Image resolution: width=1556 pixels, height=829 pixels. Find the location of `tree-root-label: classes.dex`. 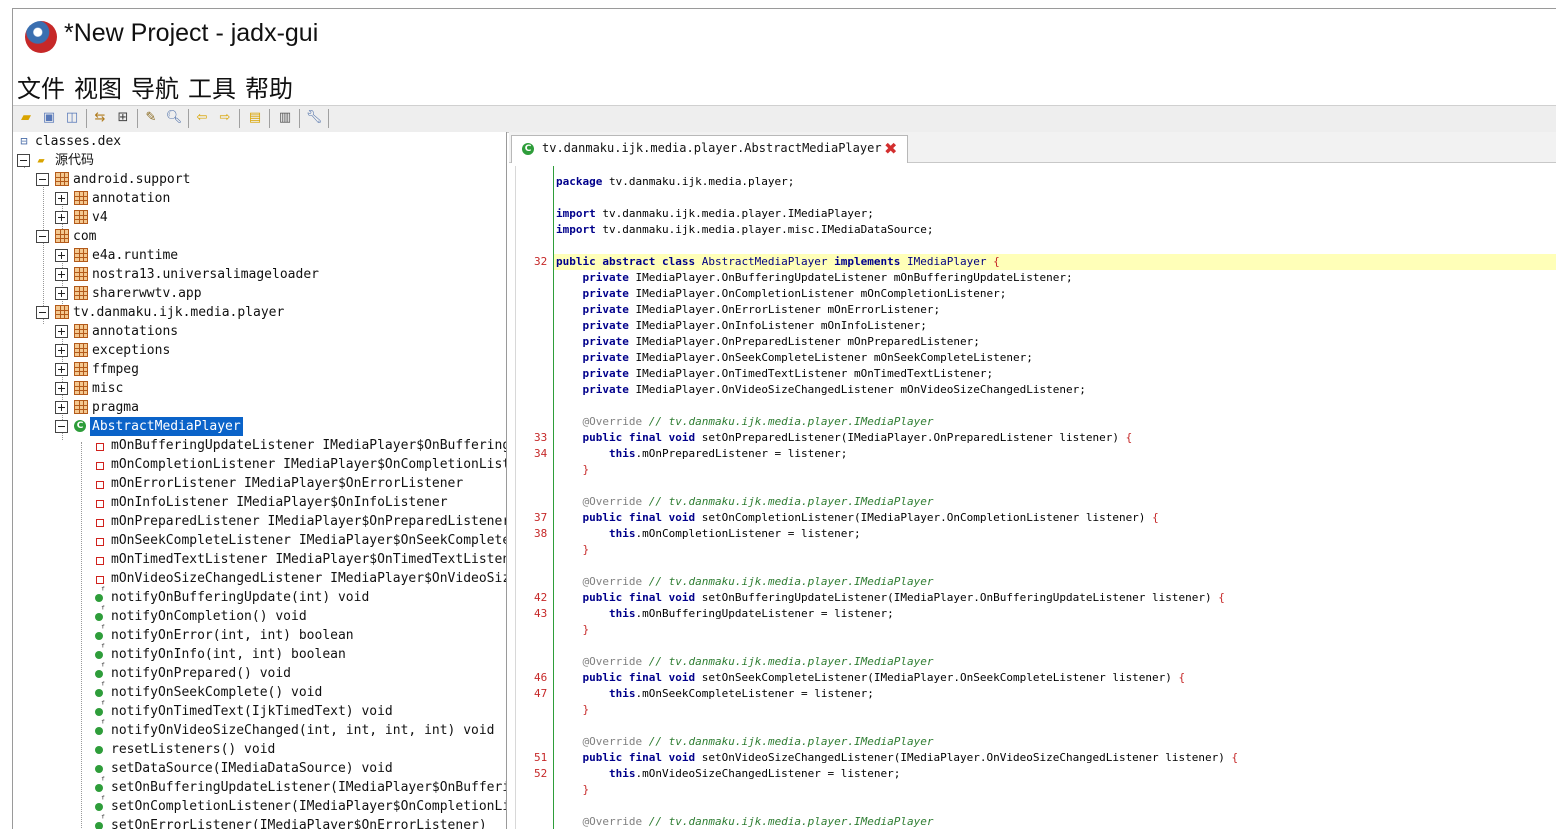

tree-root-label: classes.dex is located at coordinates (78, 141).